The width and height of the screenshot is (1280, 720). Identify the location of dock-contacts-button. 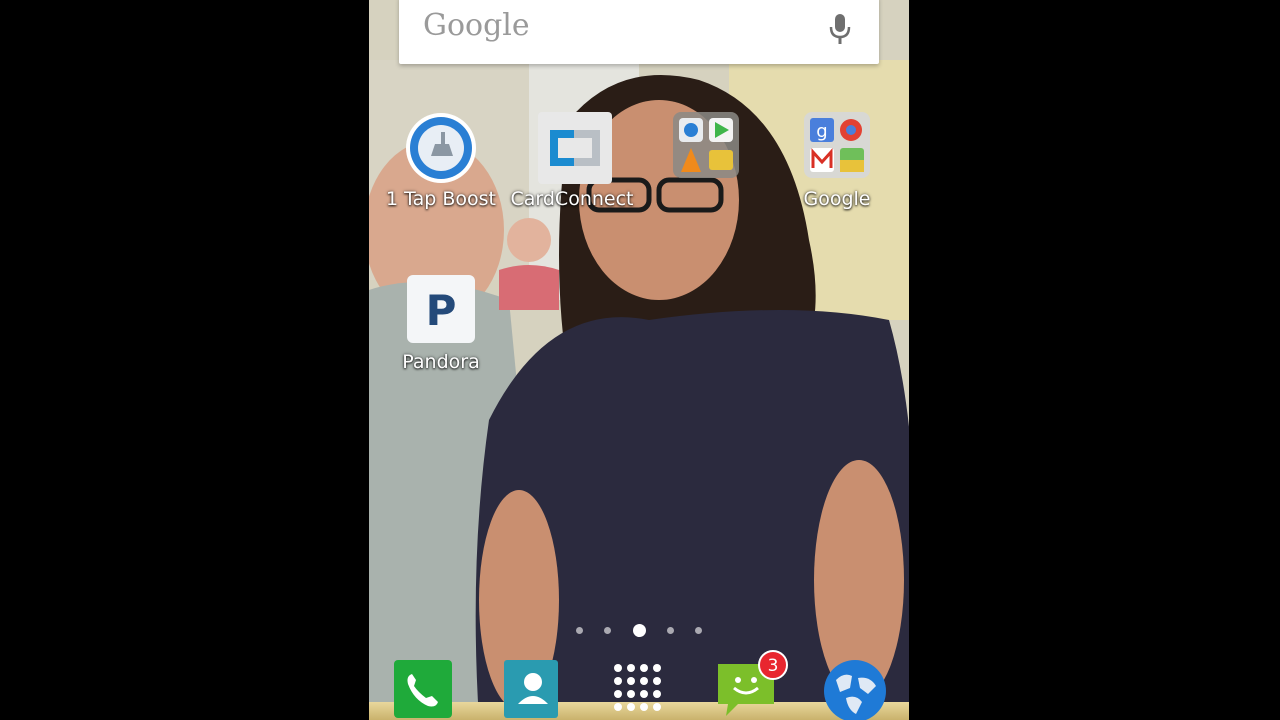
(531, 689).